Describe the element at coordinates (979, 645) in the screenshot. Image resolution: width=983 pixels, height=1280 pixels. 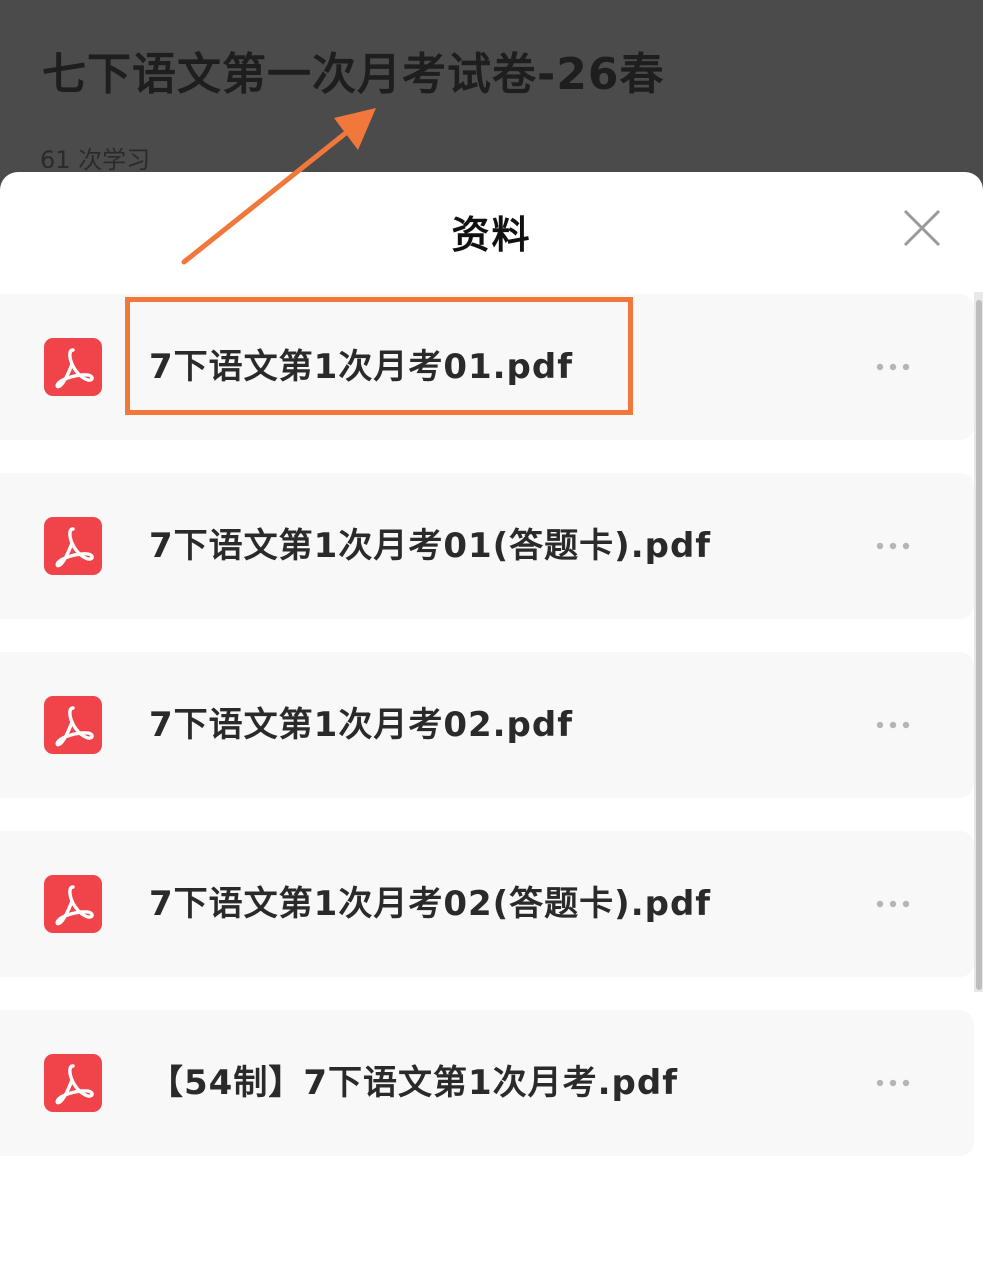
I see `scrollbar-thumb` at that location.